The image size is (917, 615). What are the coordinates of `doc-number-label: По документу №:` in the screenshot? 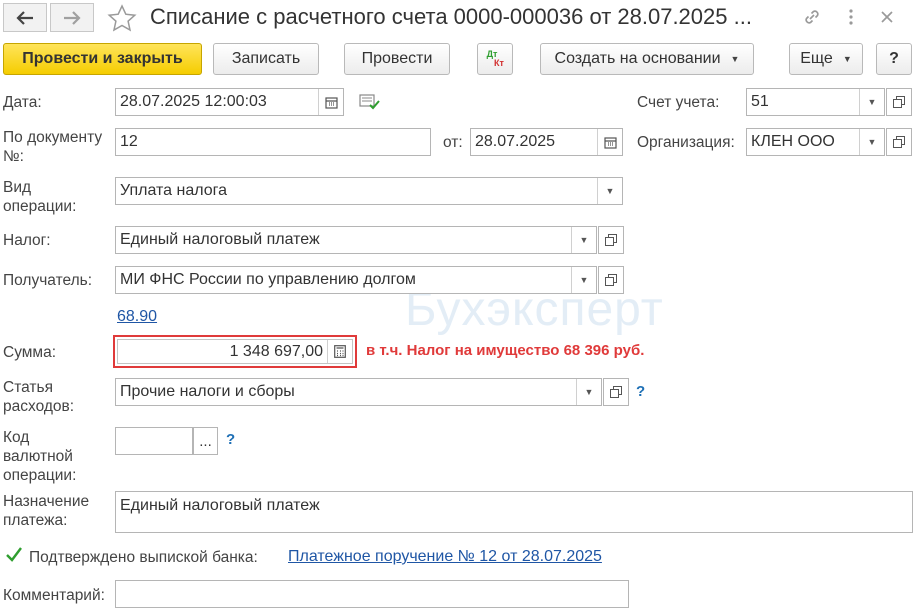 It's located at (53, 147).